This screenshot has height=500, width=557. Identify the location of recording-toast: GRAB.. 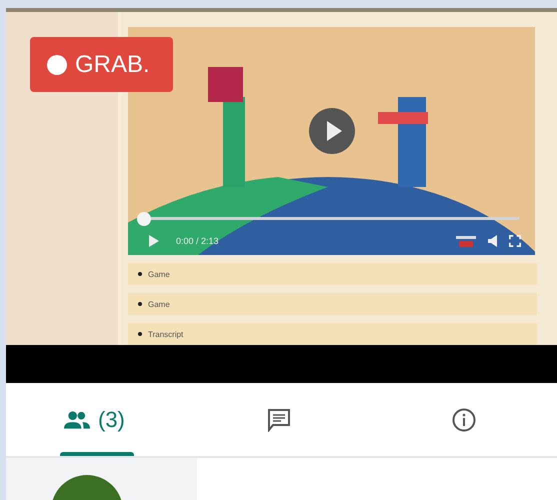
(101, 64).